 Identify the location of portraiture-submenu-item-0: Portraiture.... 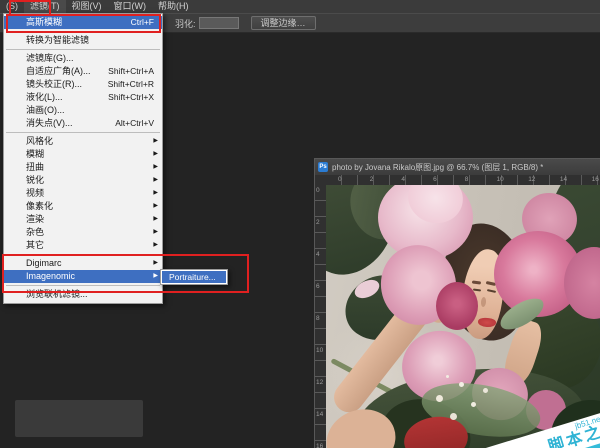
(194, 277).